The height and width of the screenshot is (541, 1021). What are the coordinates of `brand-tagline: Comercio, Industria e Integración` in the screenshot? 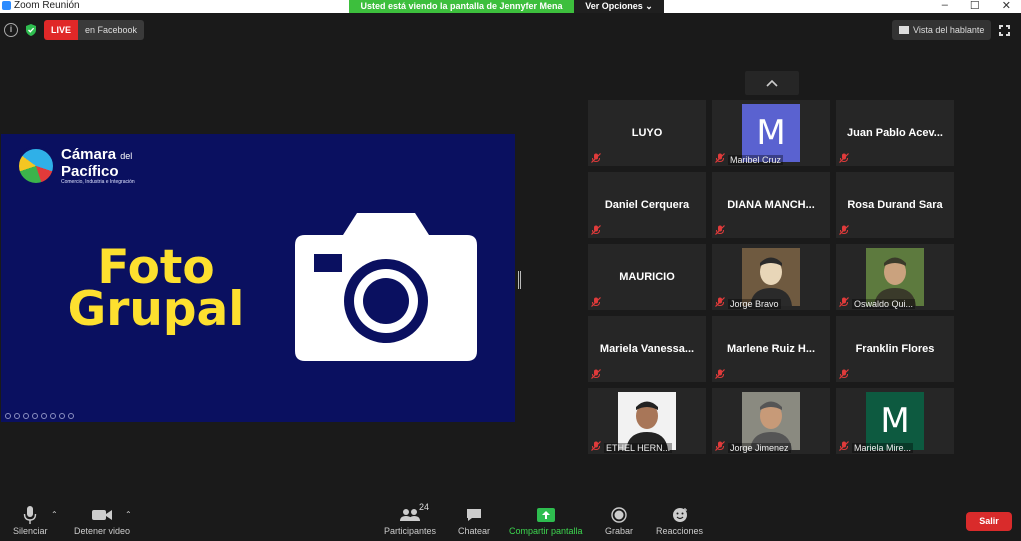 It's located at (98, 182).